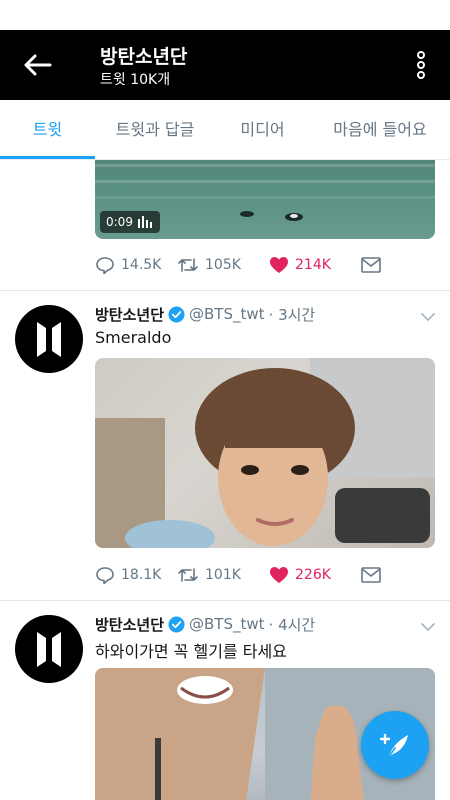 This screenshot has height=800, width=450. I want to click on like-button: 214K, so click(315, 265).